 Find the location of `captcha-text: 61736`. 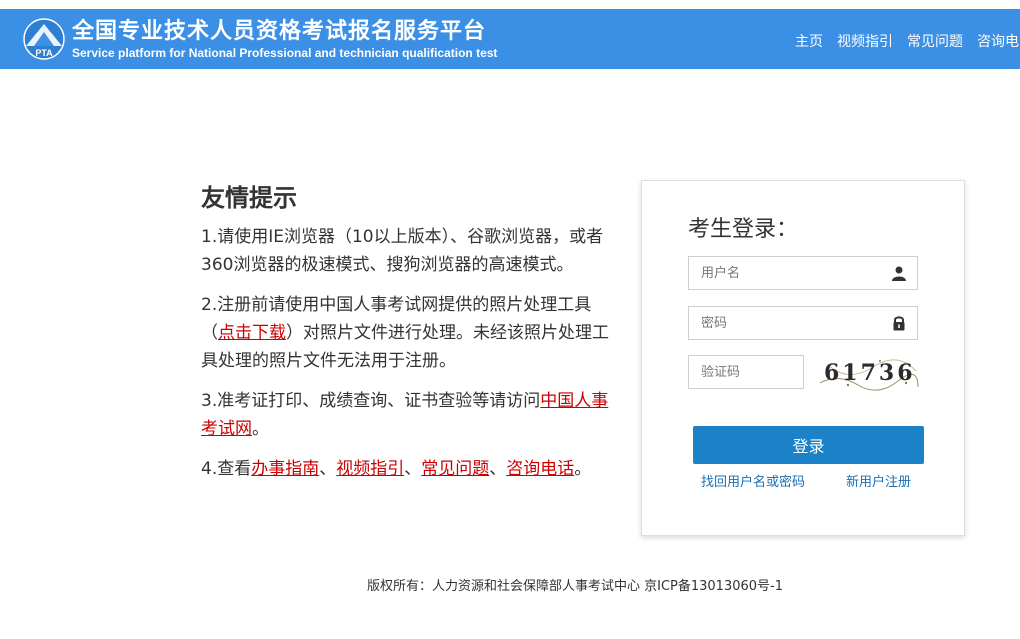

captcha-text: 61736 is located at coordinates (870, 373).